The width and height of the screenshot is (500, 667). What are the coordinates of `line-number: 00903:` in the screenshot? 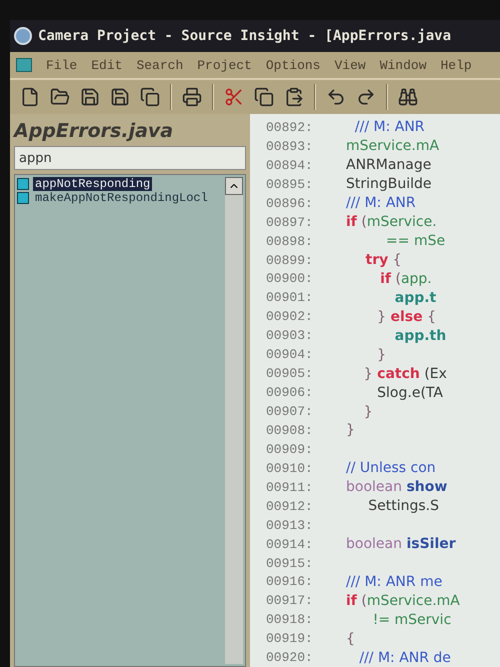 It's located at (290, 336).